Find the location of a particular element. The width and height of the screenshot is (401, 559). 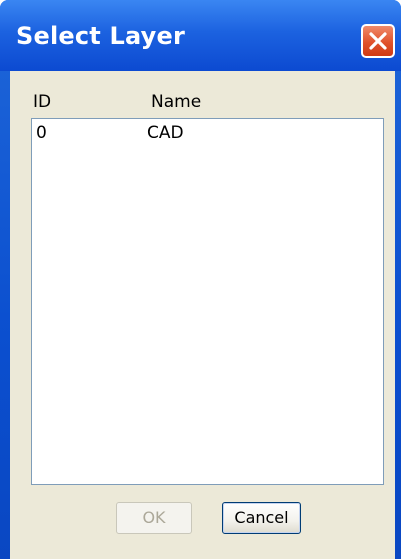

column-header-id: ID is located at coordinates (42, 102).